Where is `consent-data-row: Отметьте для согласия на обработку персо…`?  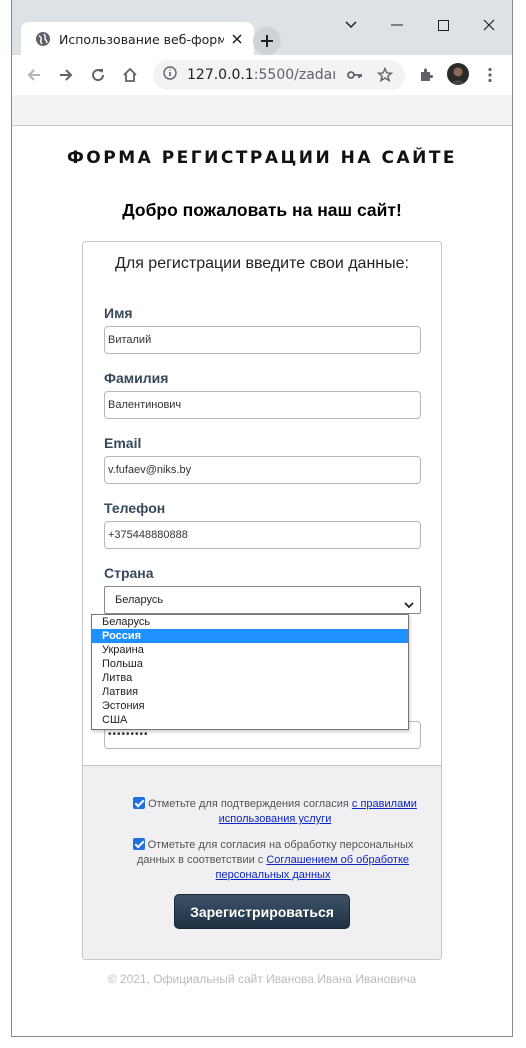
consent-data-row: Отметьте для согласия на обработку персо… is located at coordinates (273, 860).